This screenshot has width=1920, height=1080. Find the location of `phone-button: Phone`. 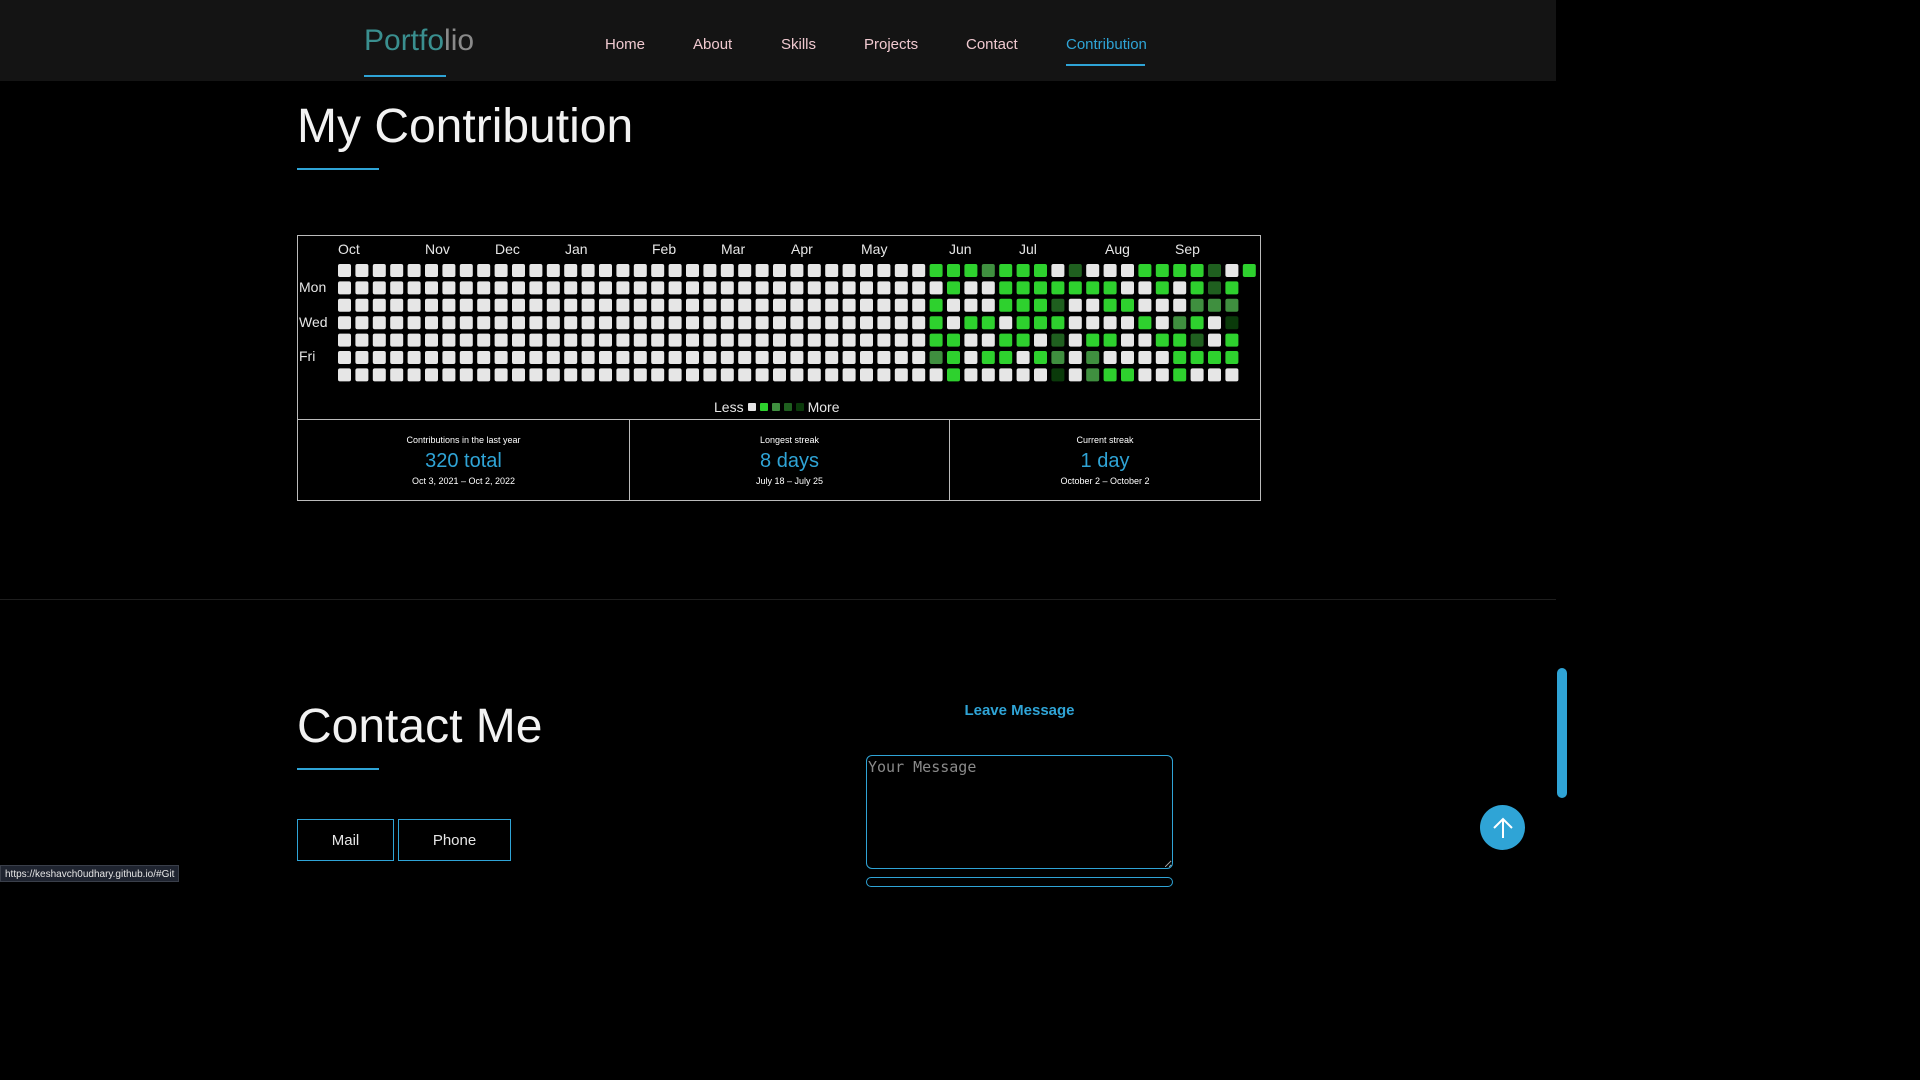

phone-button: Phone is located at coordinates (454, 840).